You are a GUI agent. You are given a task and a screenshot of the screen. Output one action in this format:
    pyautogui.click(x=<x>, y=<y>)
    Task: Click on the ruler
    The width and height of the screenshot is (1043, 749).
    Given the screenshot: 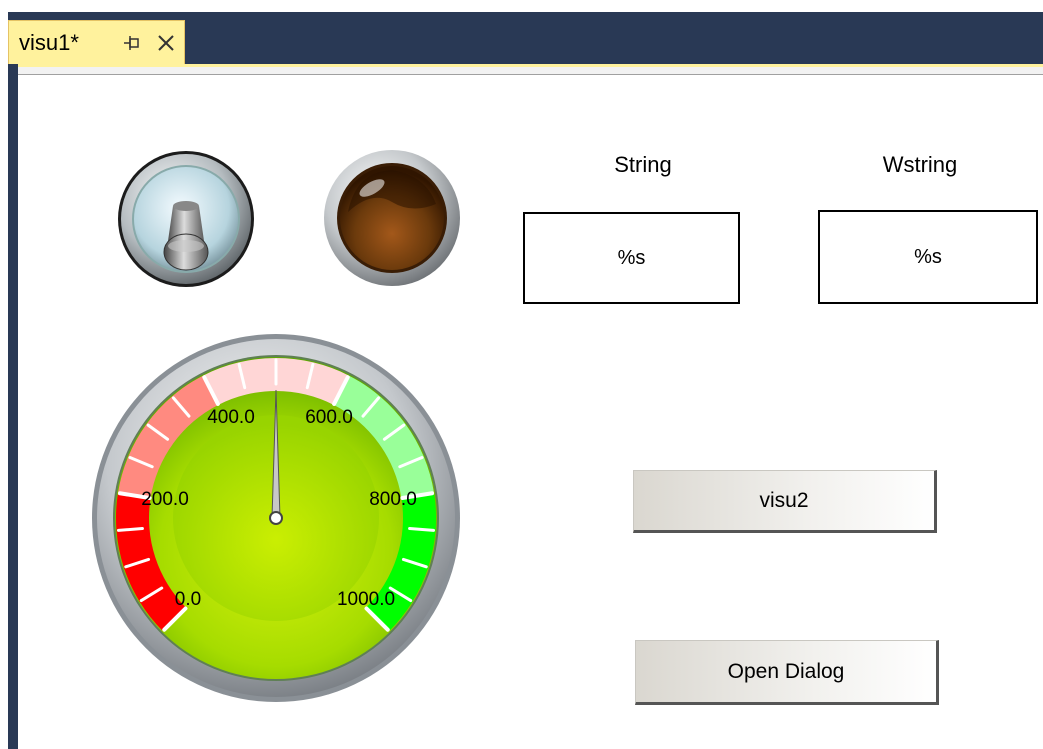 What is the action you would take?
    pyautogui.click(x=530, y=71)
    